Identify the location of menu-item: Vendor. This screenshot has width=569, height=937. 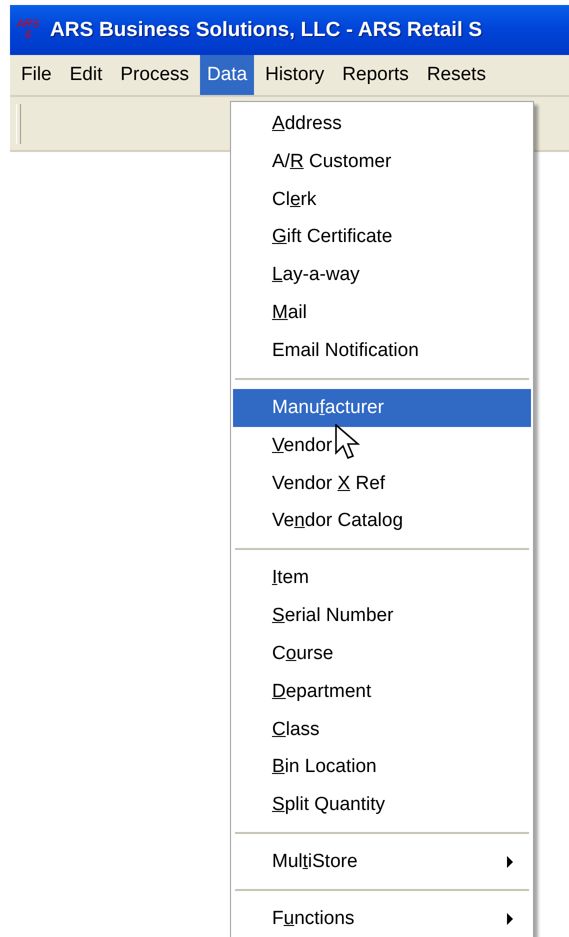
(393, 445).